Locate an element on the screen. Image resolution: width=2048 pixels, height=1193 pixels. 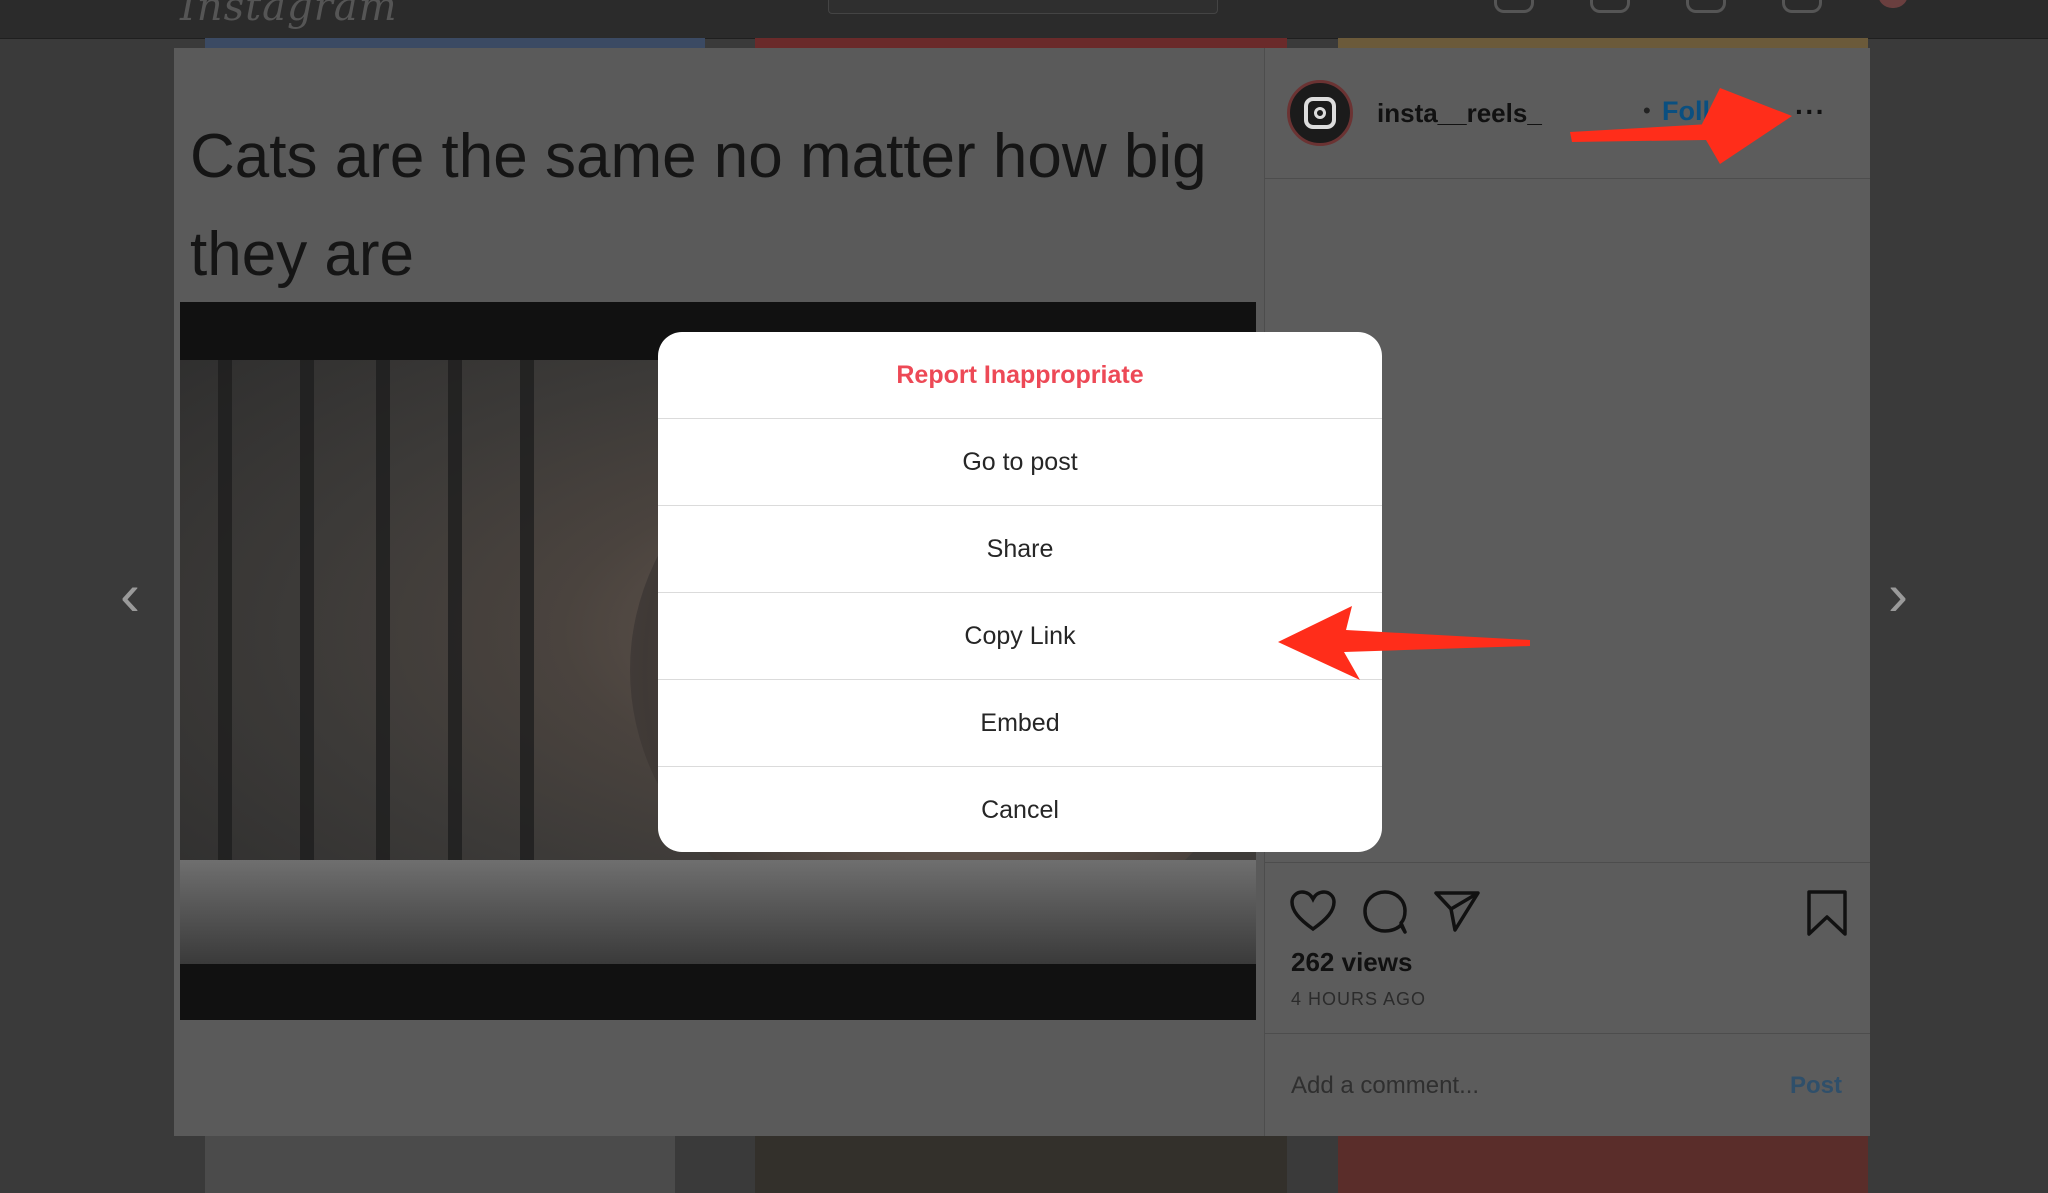
cancel-option: Cancel is located at coordinates (1020, 809).